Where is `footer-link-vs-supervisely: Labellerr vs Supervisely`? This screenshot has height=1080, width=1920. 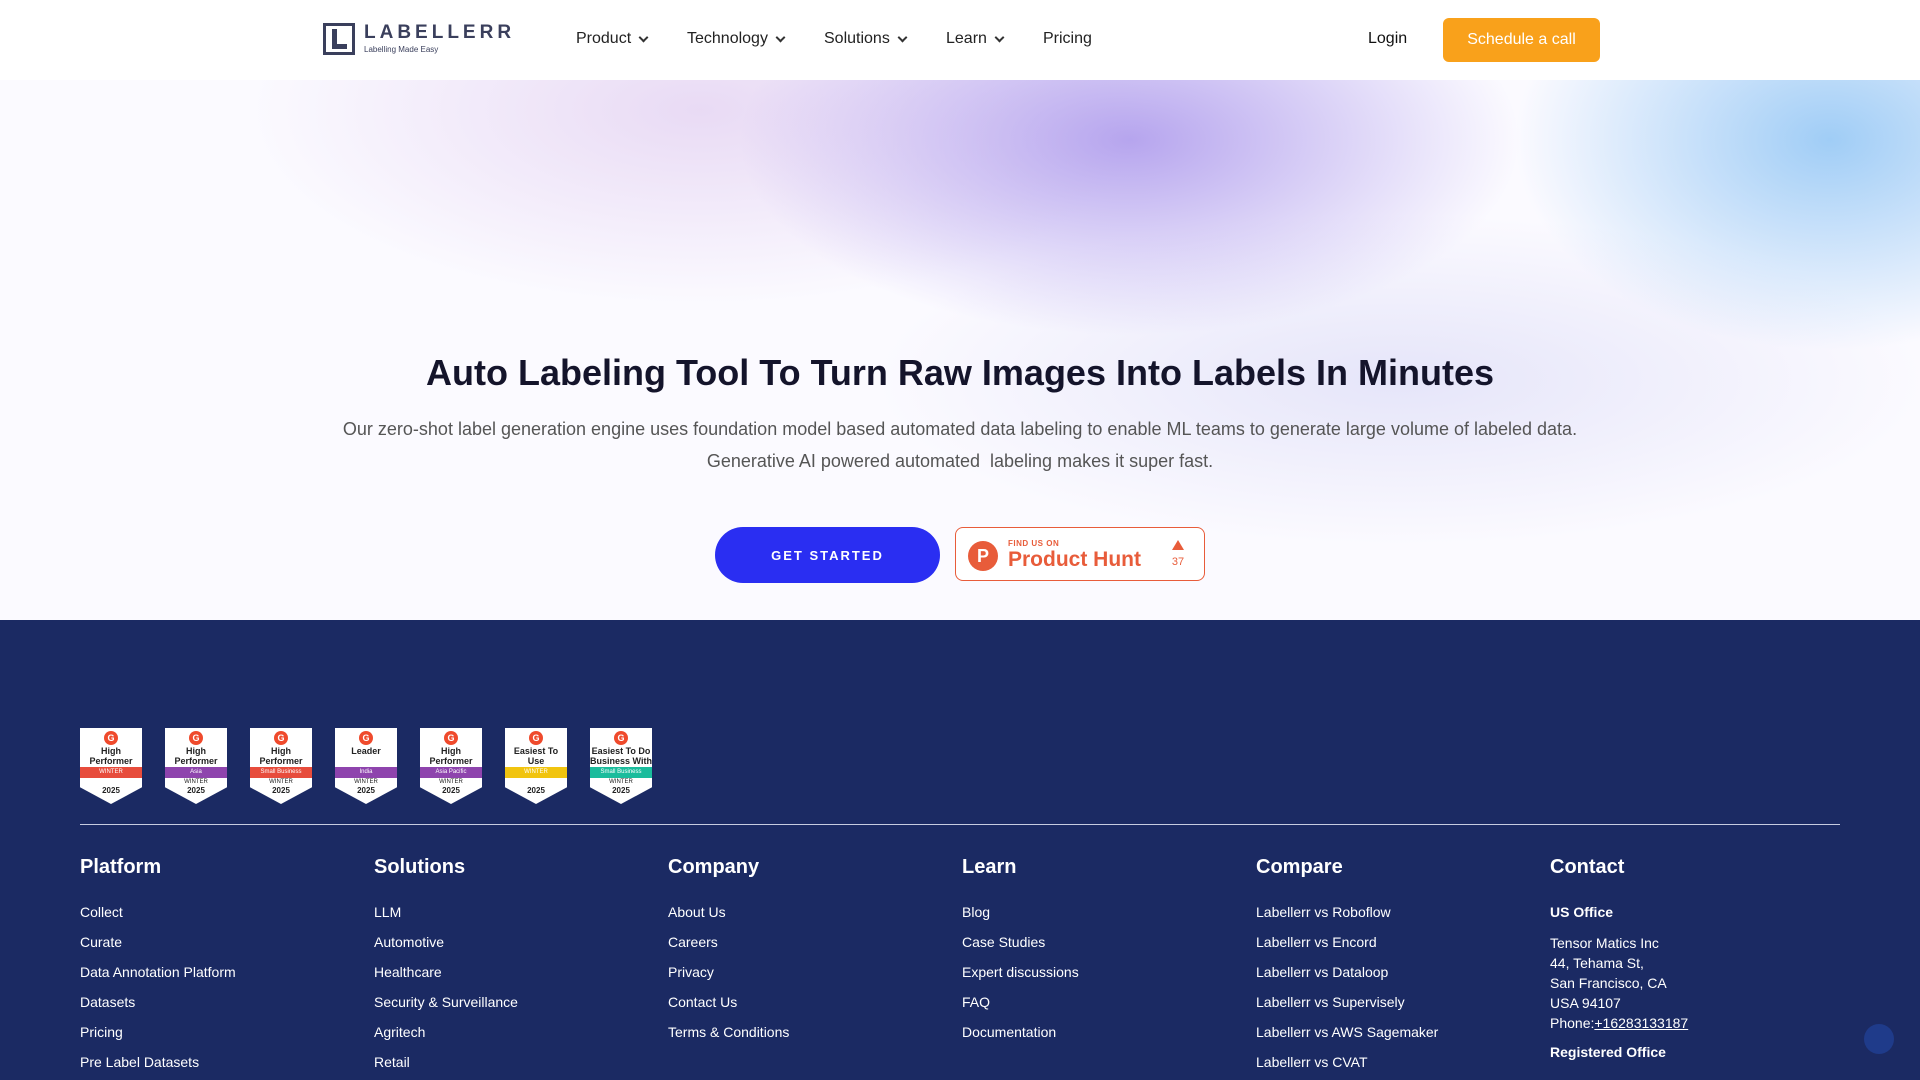
footer-link-vs-supervisely: Labellerr vs Supervisely is located at coordinates (1401, 1008).